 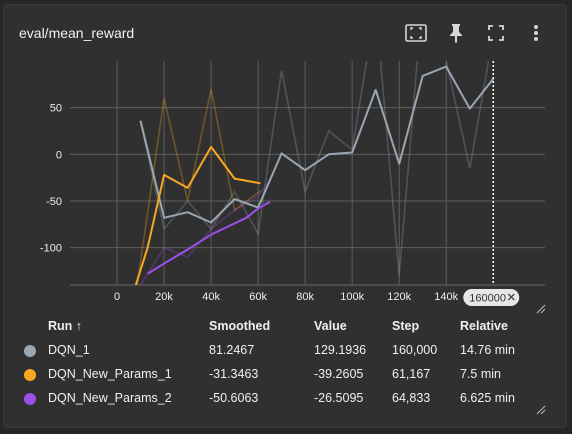 I want to click on table-resize-handle, so click(x=541, y=410).